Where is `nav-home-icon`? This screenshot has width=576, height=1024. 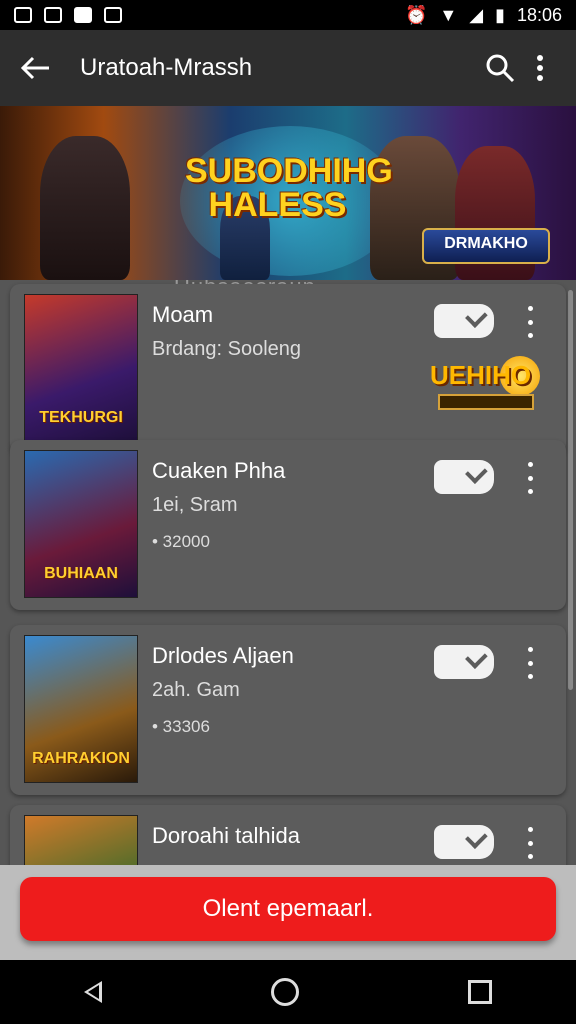
nav-home-icon is located at coordinates (284, 992).